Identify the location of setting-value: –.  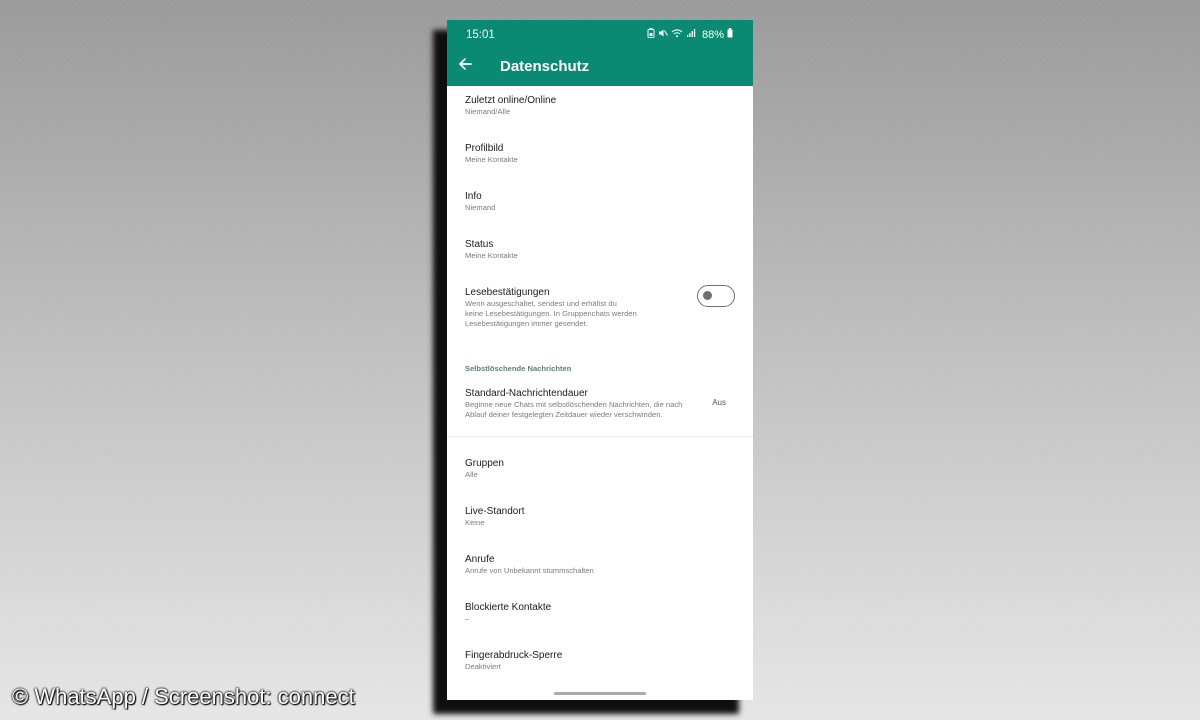
(467, 618).